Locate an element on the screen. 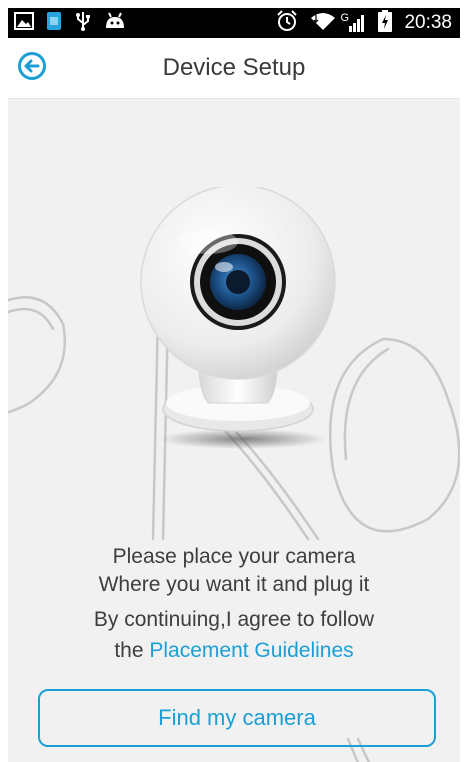 The height and width of the screenshot is (762, 465). app-header: Device Setup is located at coordinates (234, 68).